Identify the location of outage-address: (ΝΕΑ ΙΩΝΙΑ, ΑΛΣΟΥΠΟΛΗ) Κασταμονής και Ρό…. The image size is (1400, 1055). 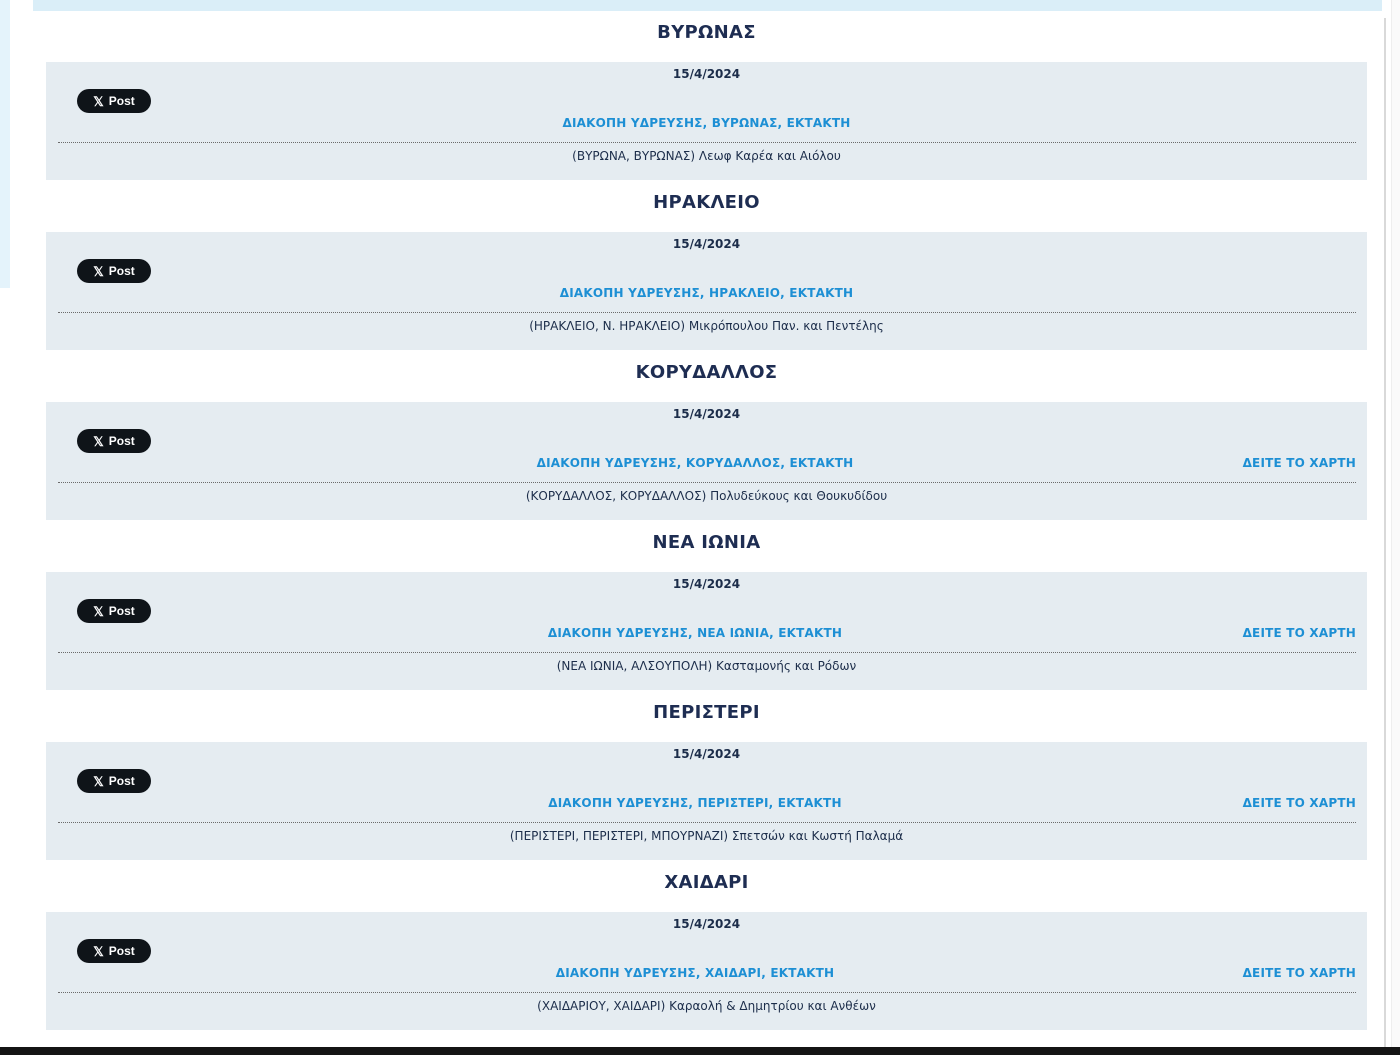
(706, 666).